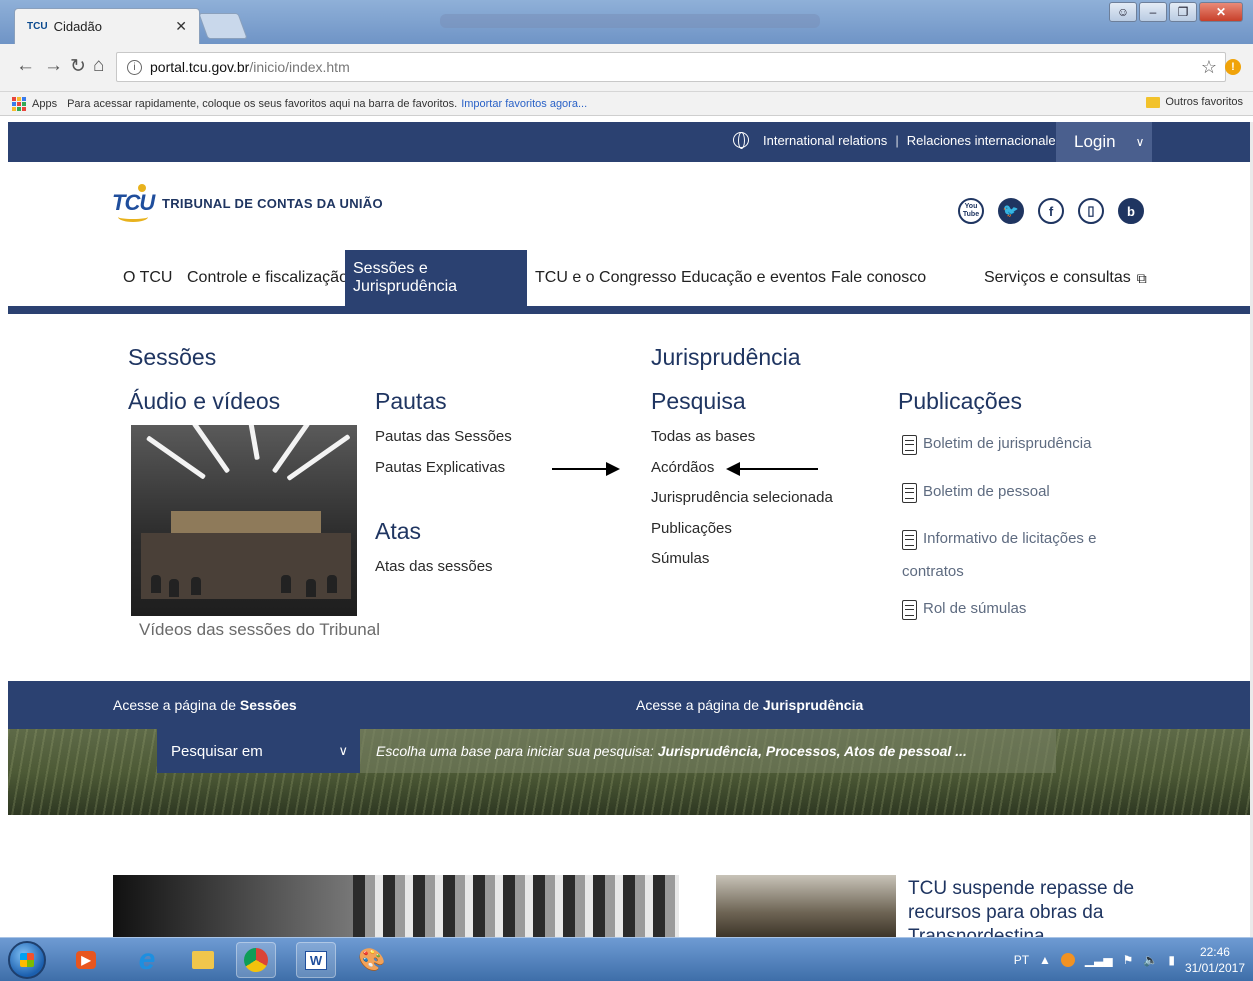 This screenshot has width=1253, height=981. What do you see at coordinates (25, 66) in the screenshot?
I see `back-arrow-icon: ←` at bounding box center [25, 66].